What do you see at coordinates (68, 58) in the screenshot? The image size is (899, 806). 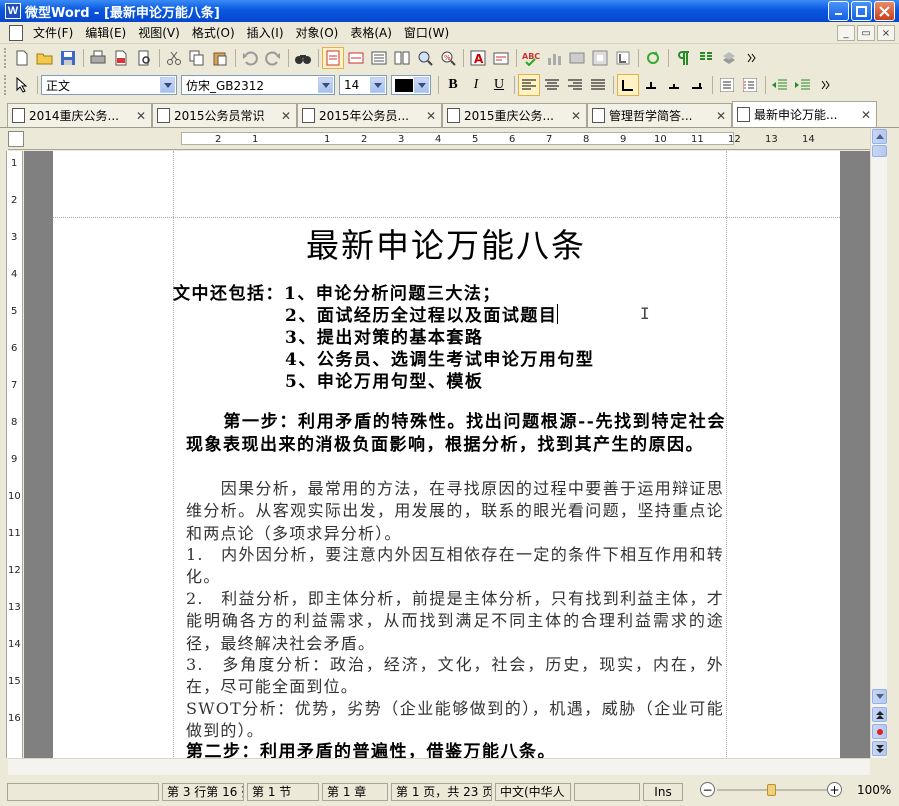 I see `save-icon` at bounding box center [68, 58].